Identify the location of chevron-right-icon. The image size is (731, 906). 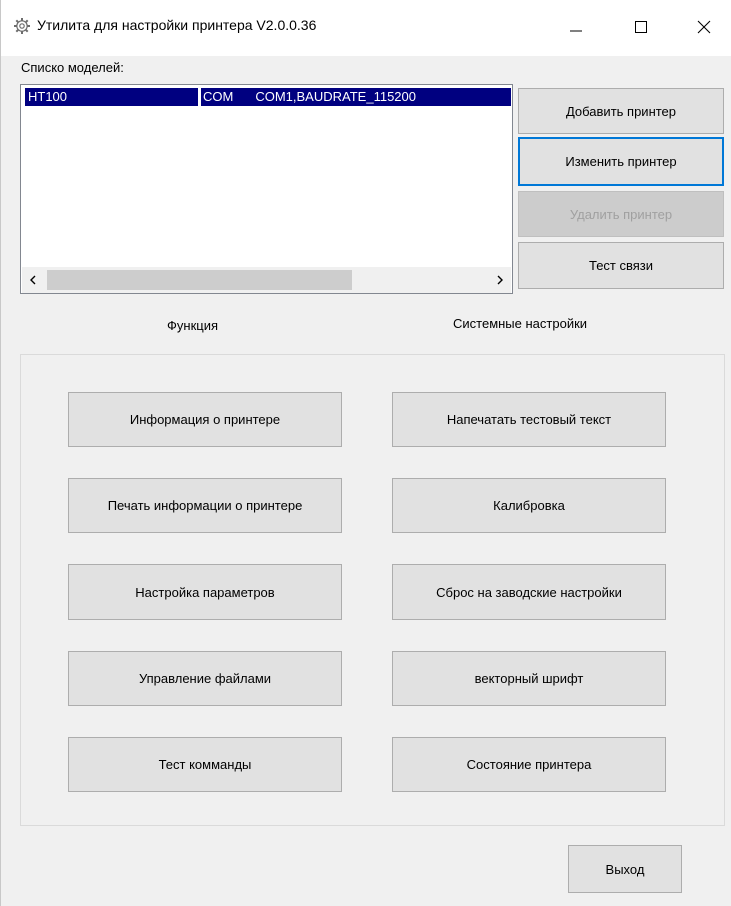
(500, 280).